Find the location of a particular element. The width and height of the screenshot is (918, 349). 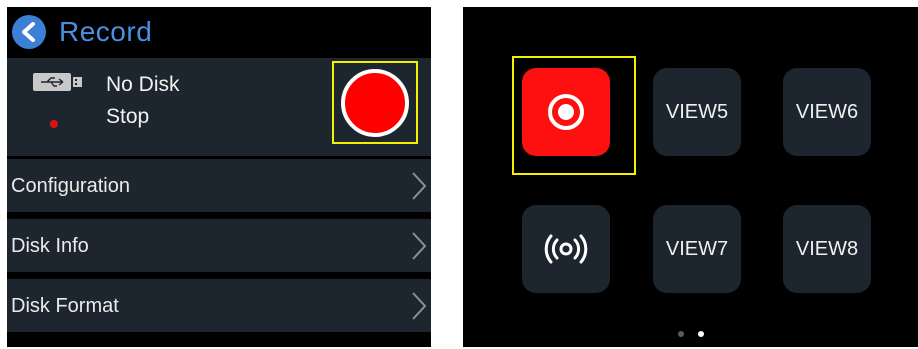

record-icon is located at coordinates (566, 112).